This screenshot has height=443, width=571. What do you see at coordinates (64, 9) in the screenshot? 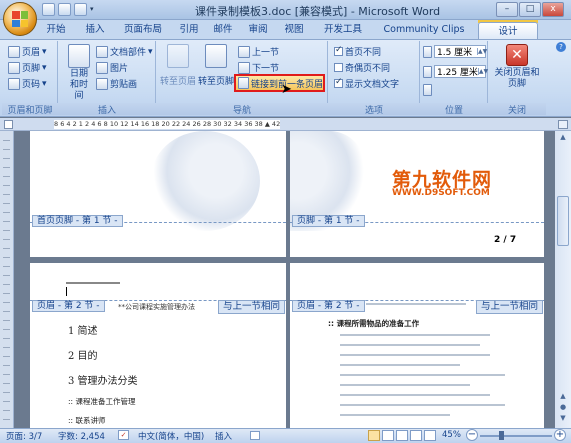
I see `undo-icon` at bounding box center [64, 9].